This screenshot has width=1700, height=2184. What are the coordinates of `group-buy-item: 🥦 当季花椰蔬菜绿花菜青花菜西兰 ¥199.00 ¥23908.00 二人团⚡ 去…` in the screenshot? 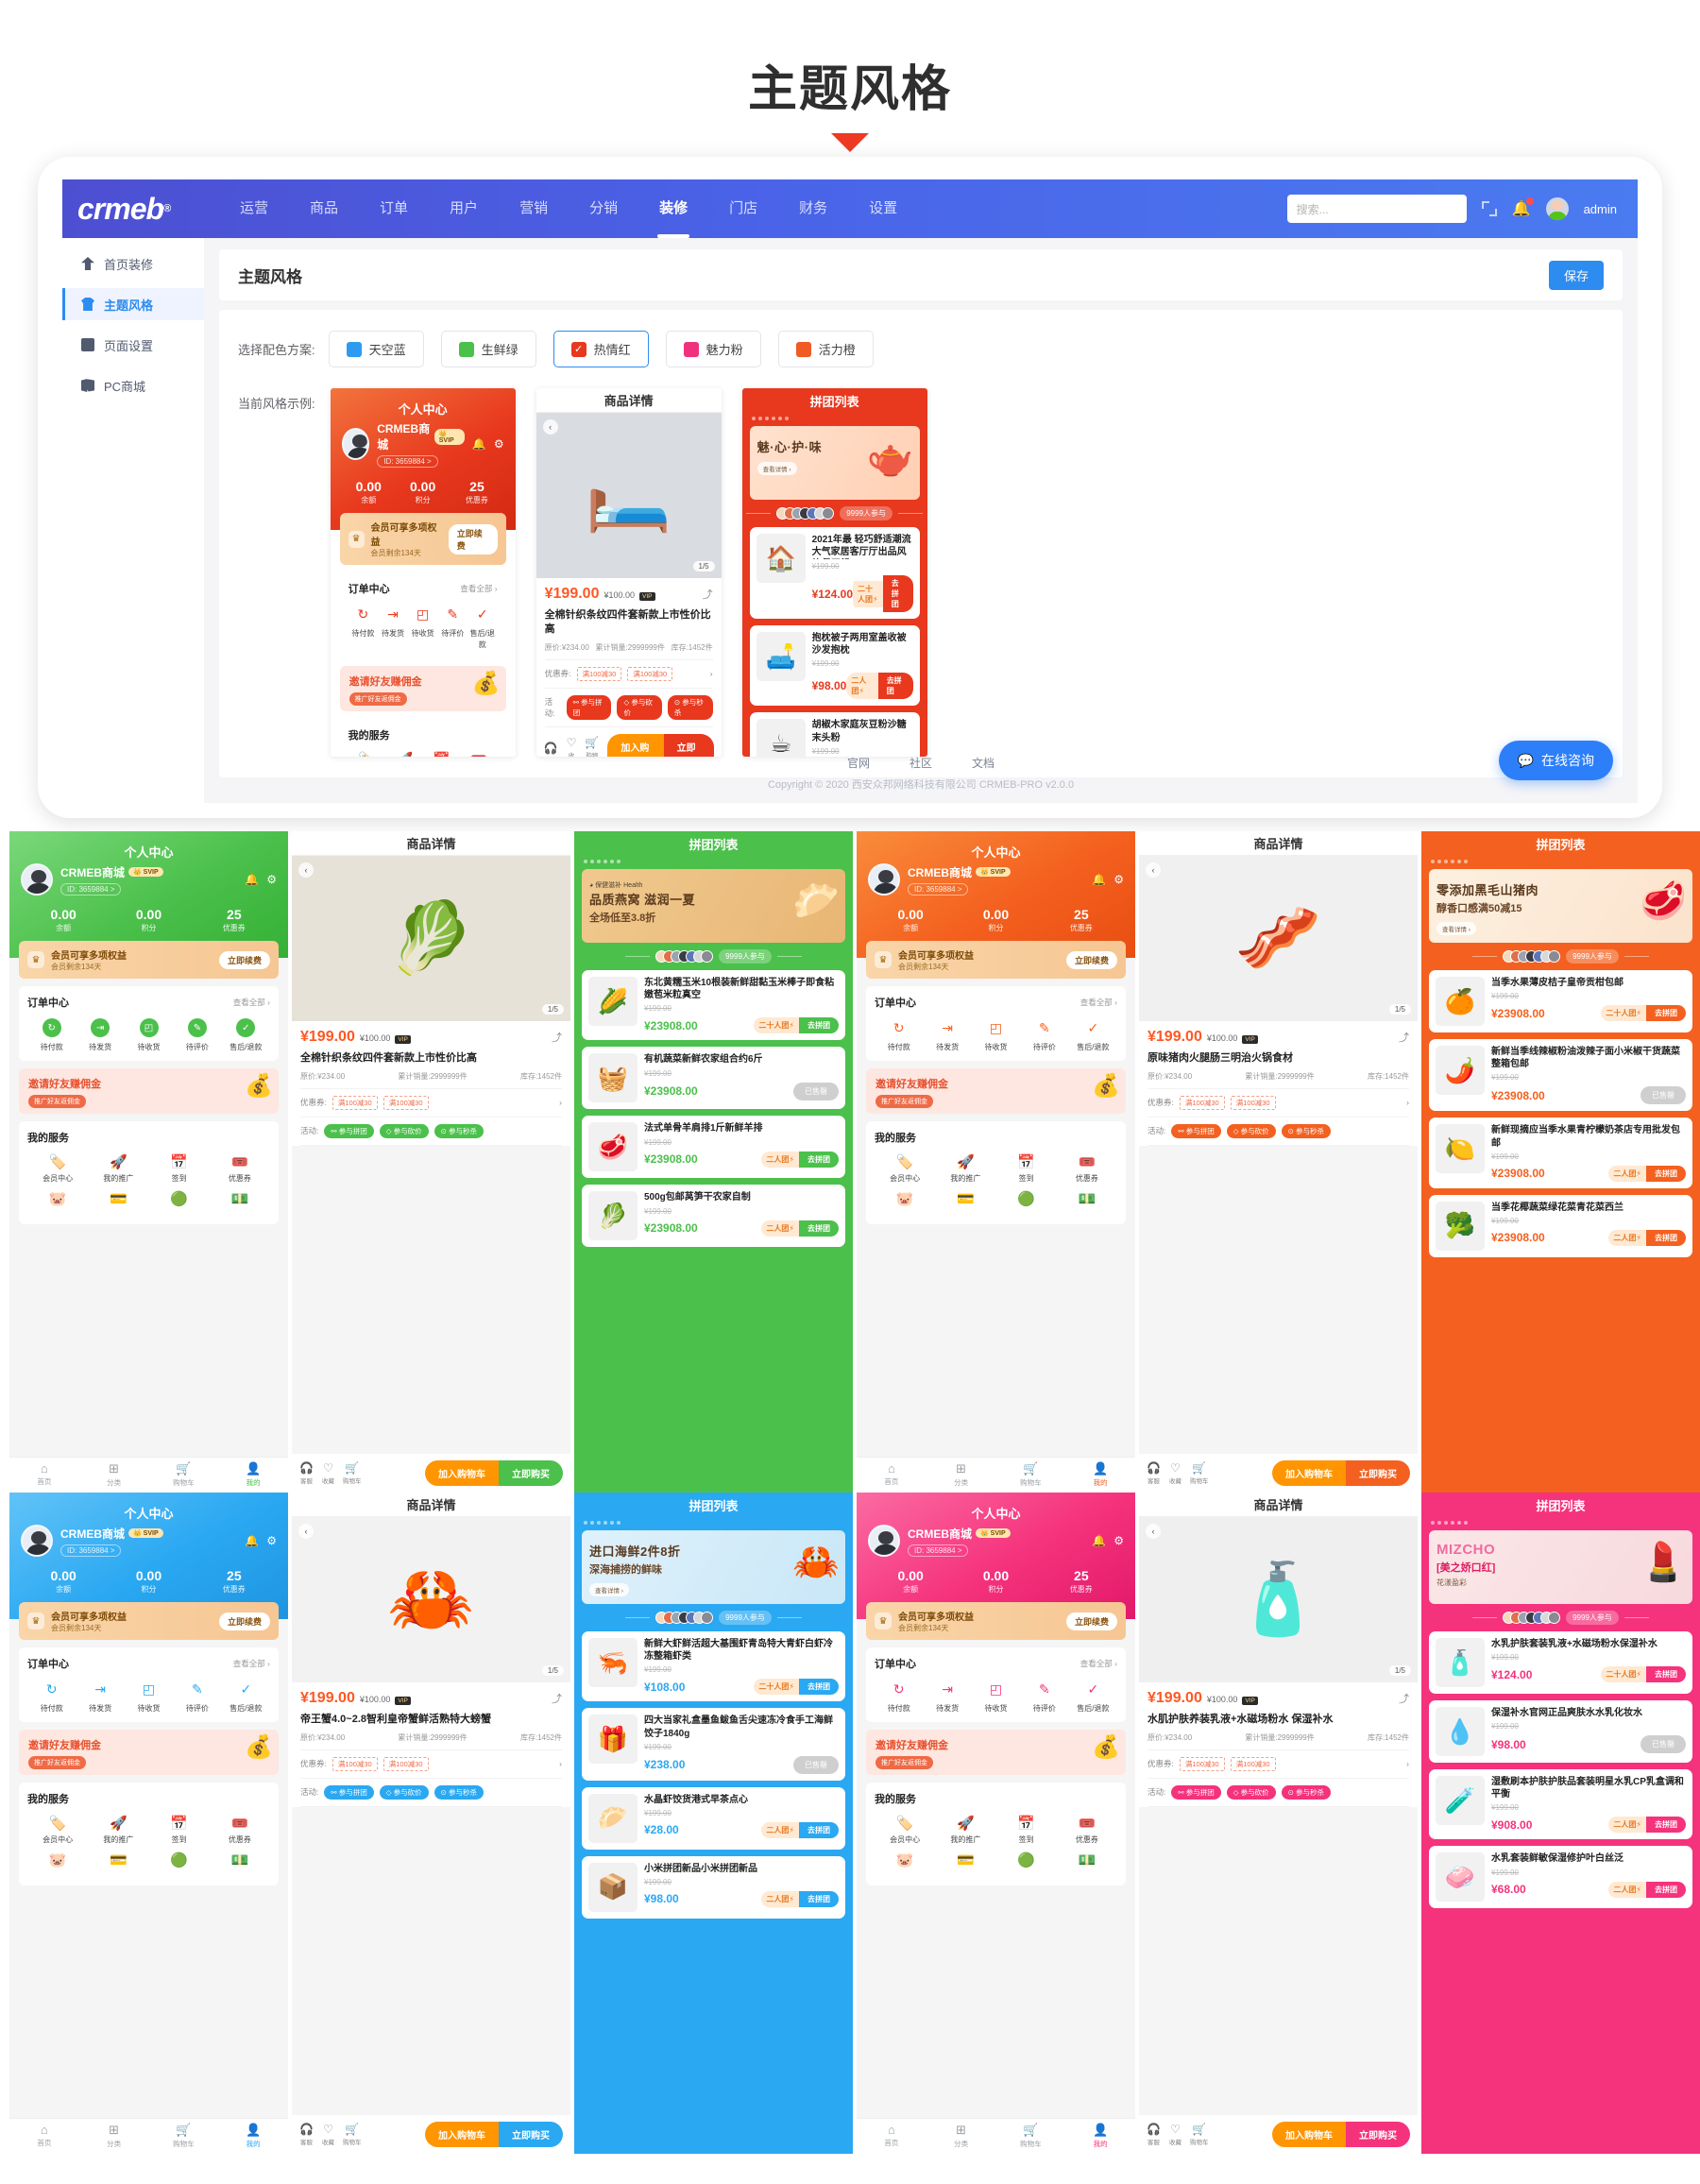 It's located at (1560, 1225).